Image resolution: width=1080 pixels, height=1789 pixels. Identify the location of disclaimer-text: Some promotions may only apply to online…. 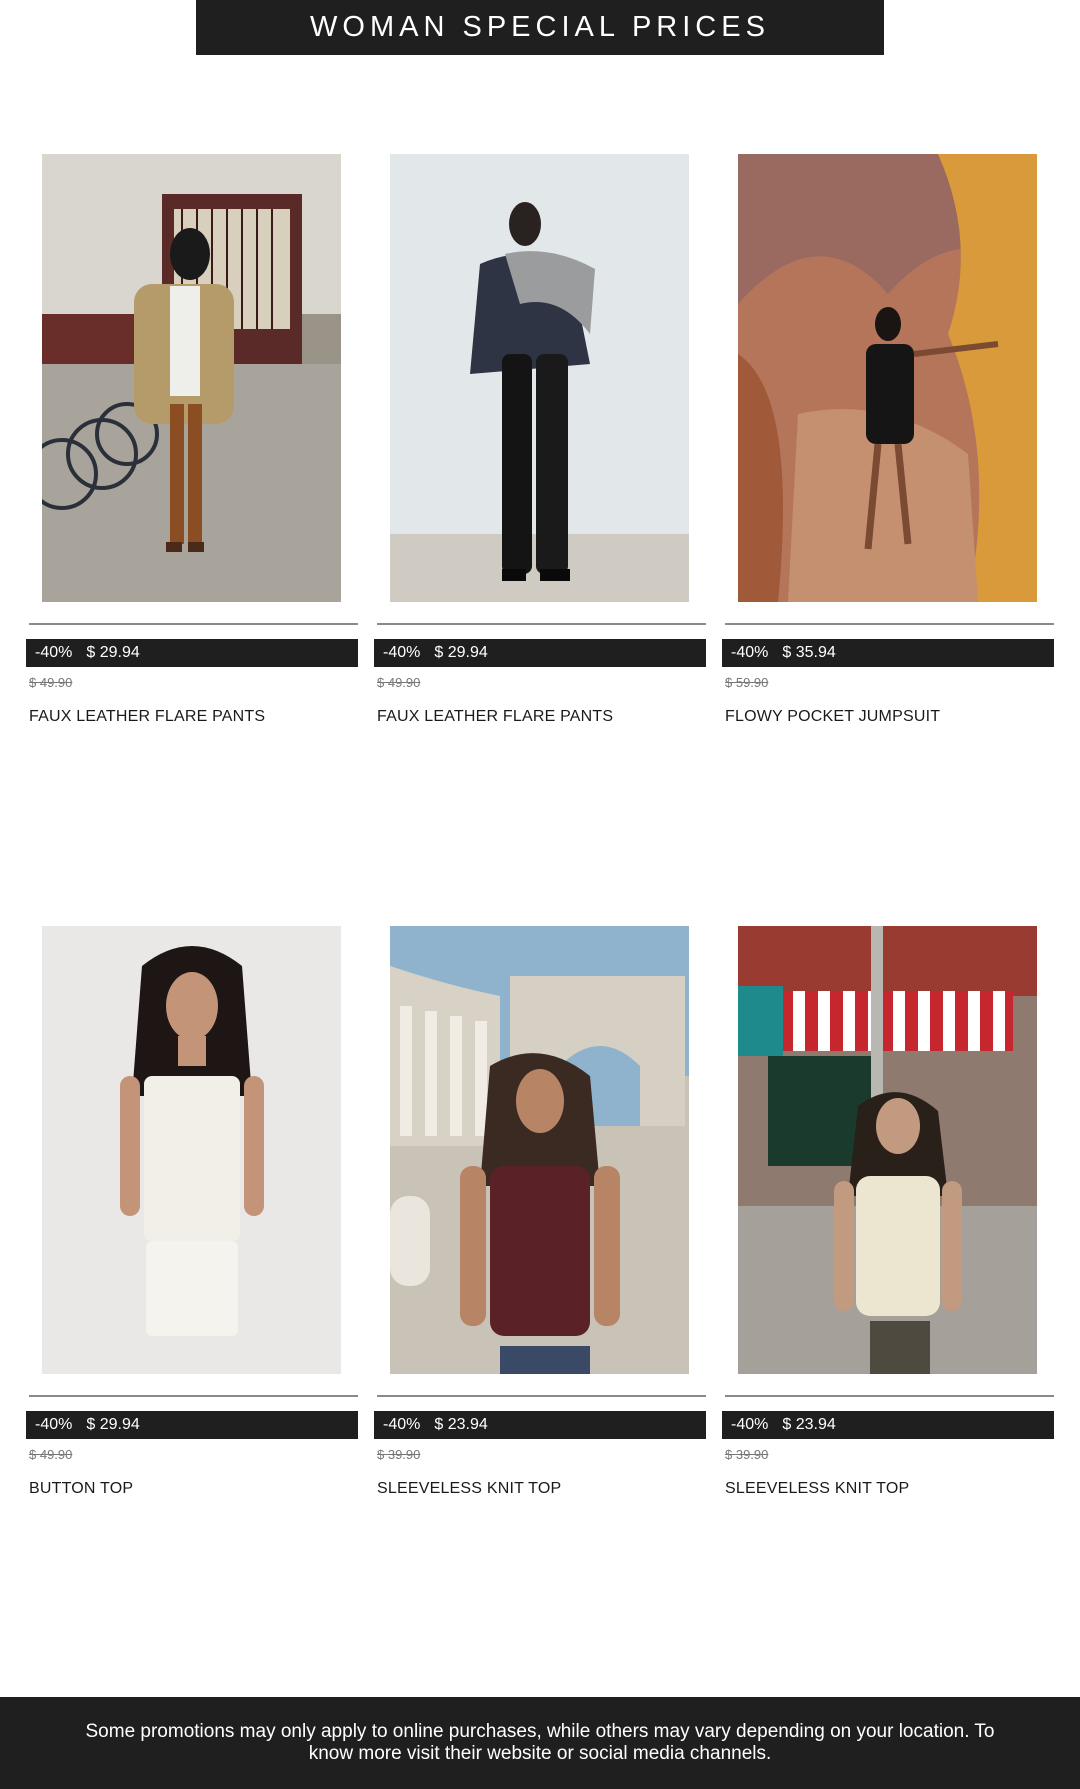
(540, 1742).